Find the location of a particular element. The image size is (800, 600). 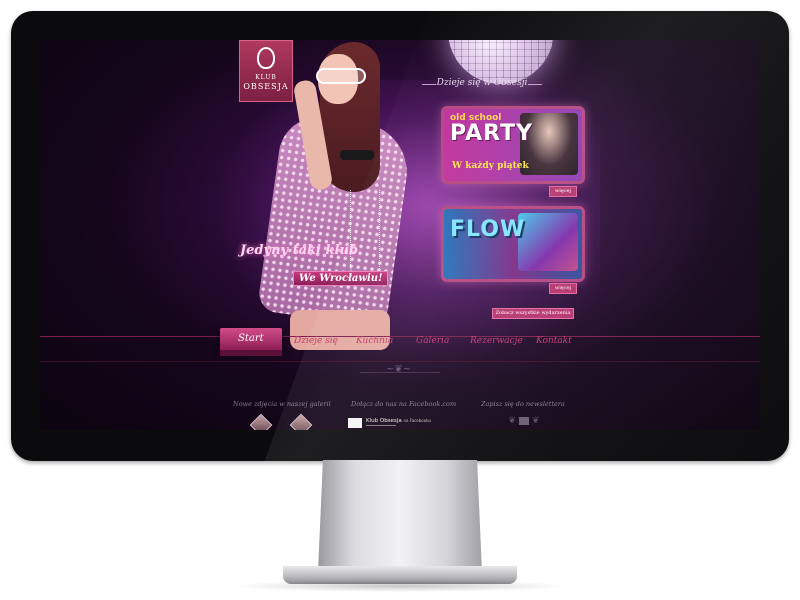

nav-item-start: Start is located at coordinates (251, 342).